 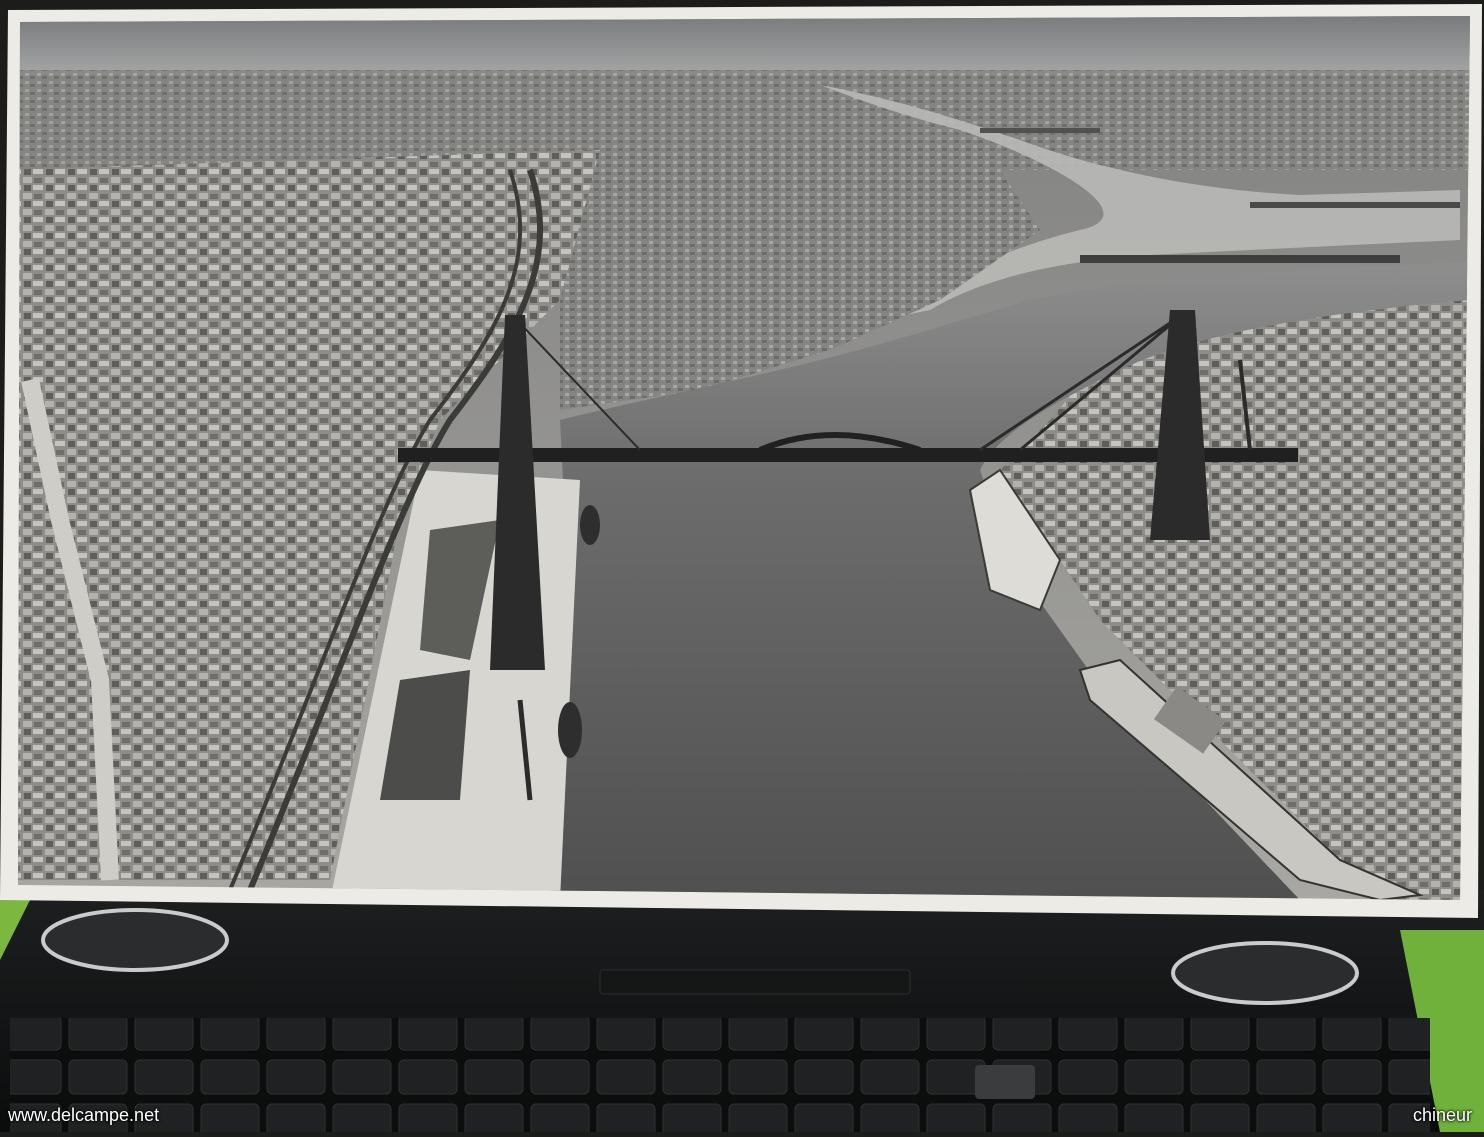 I want to click on watermark-right: chineur, so click(x=1442, y=1115).